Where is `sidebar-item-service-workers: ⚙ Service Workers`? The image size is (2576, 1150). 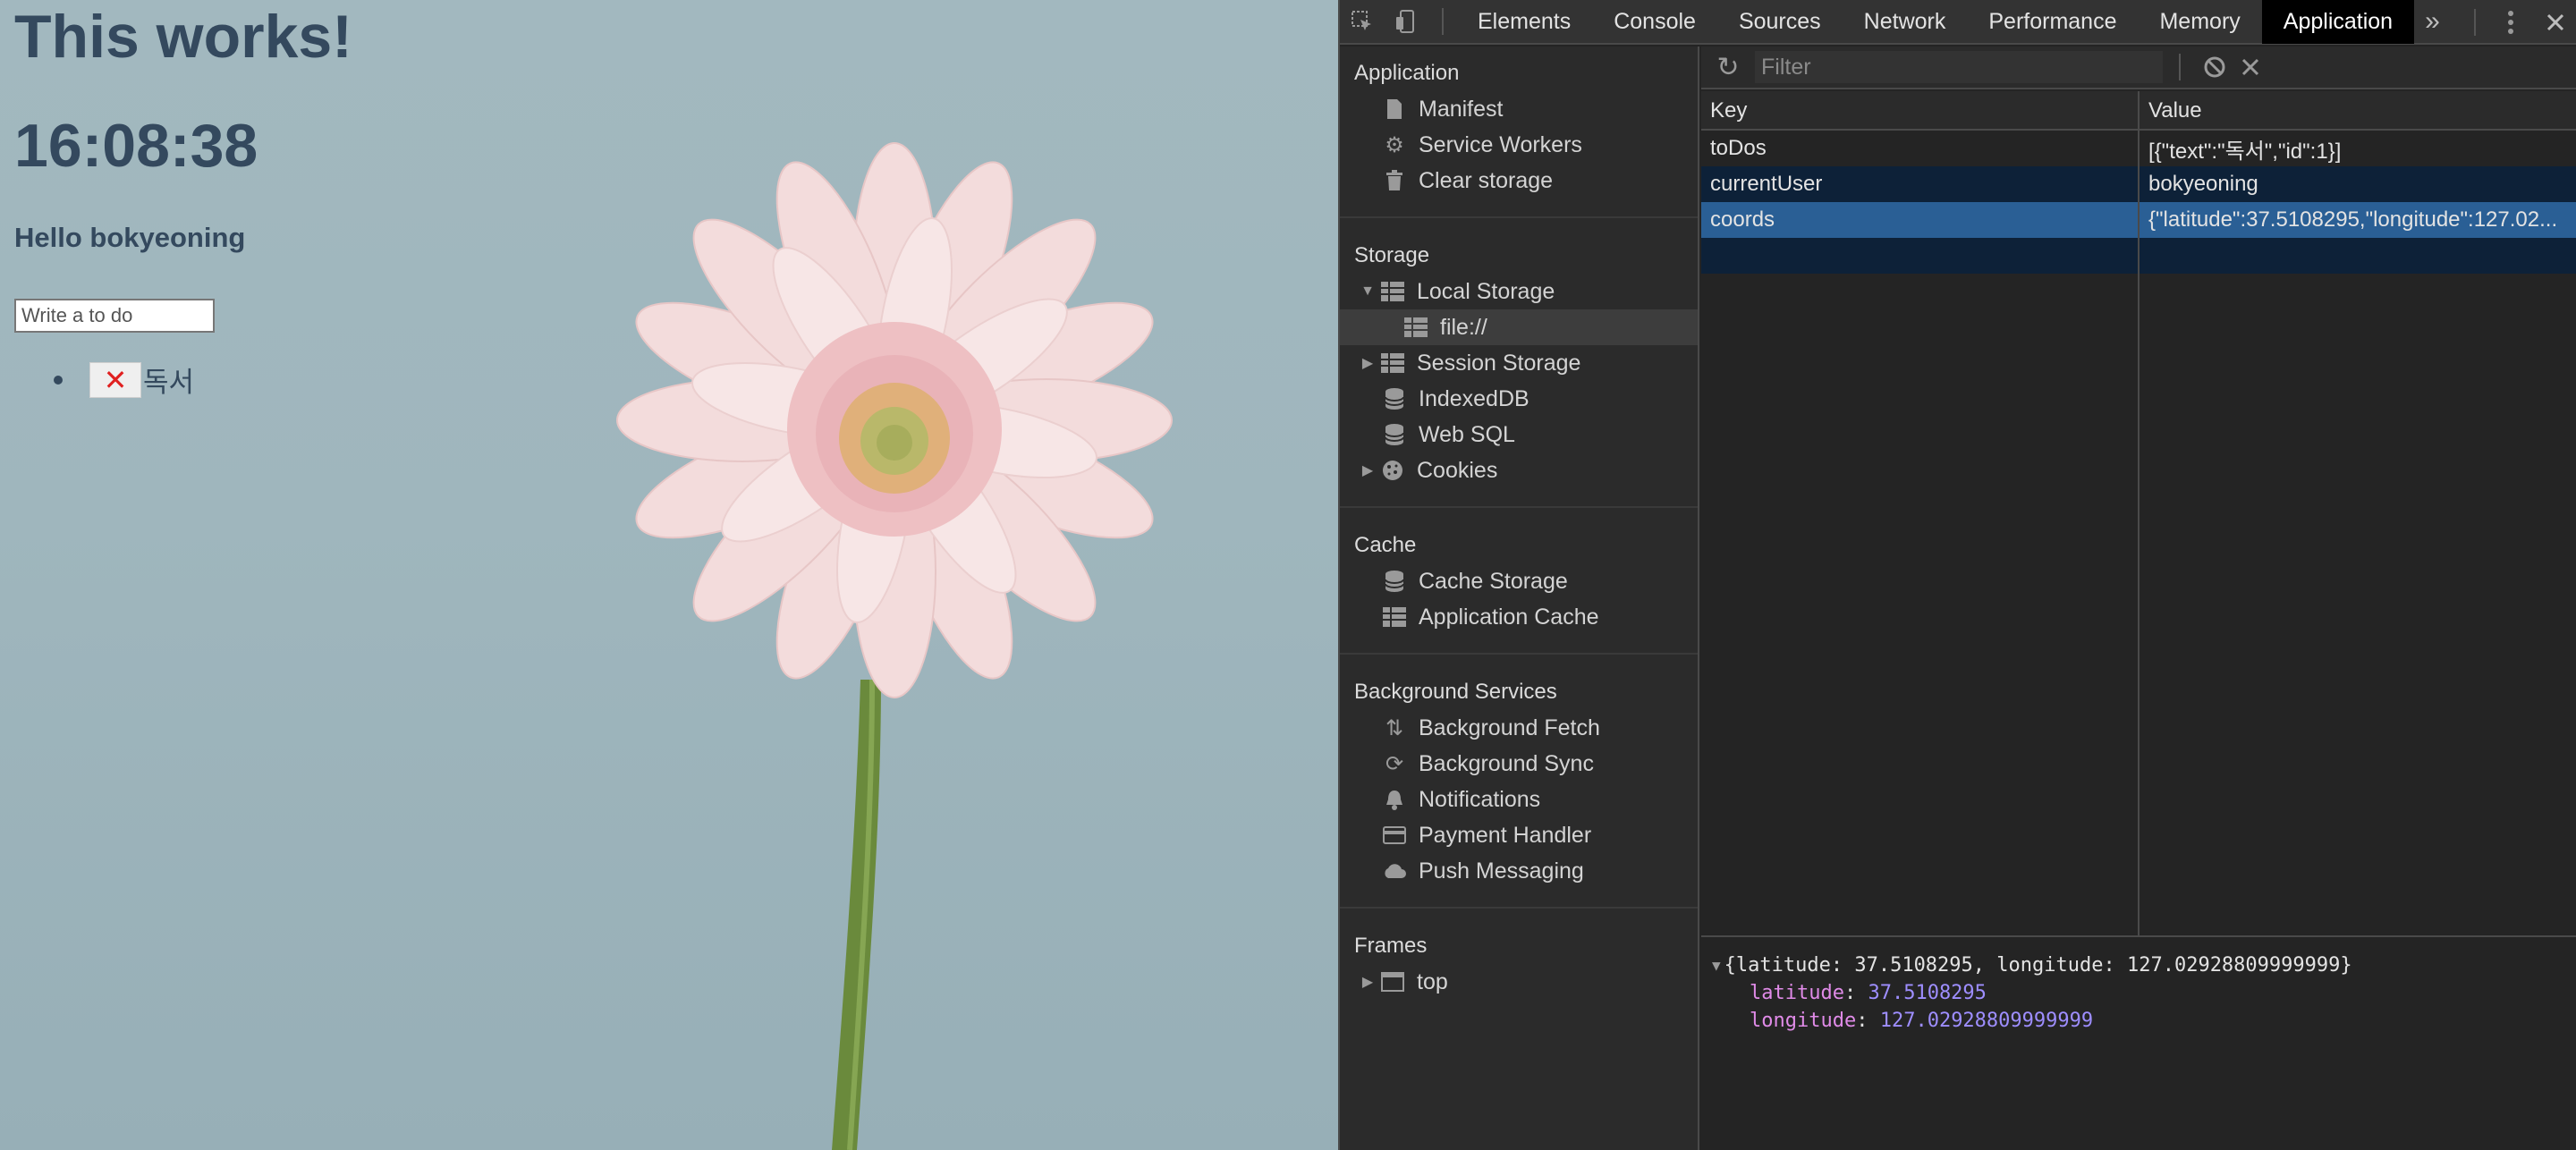
sidebar-item-service-workers: ⚙ Service Workers is located at coordinates (1519, 145).